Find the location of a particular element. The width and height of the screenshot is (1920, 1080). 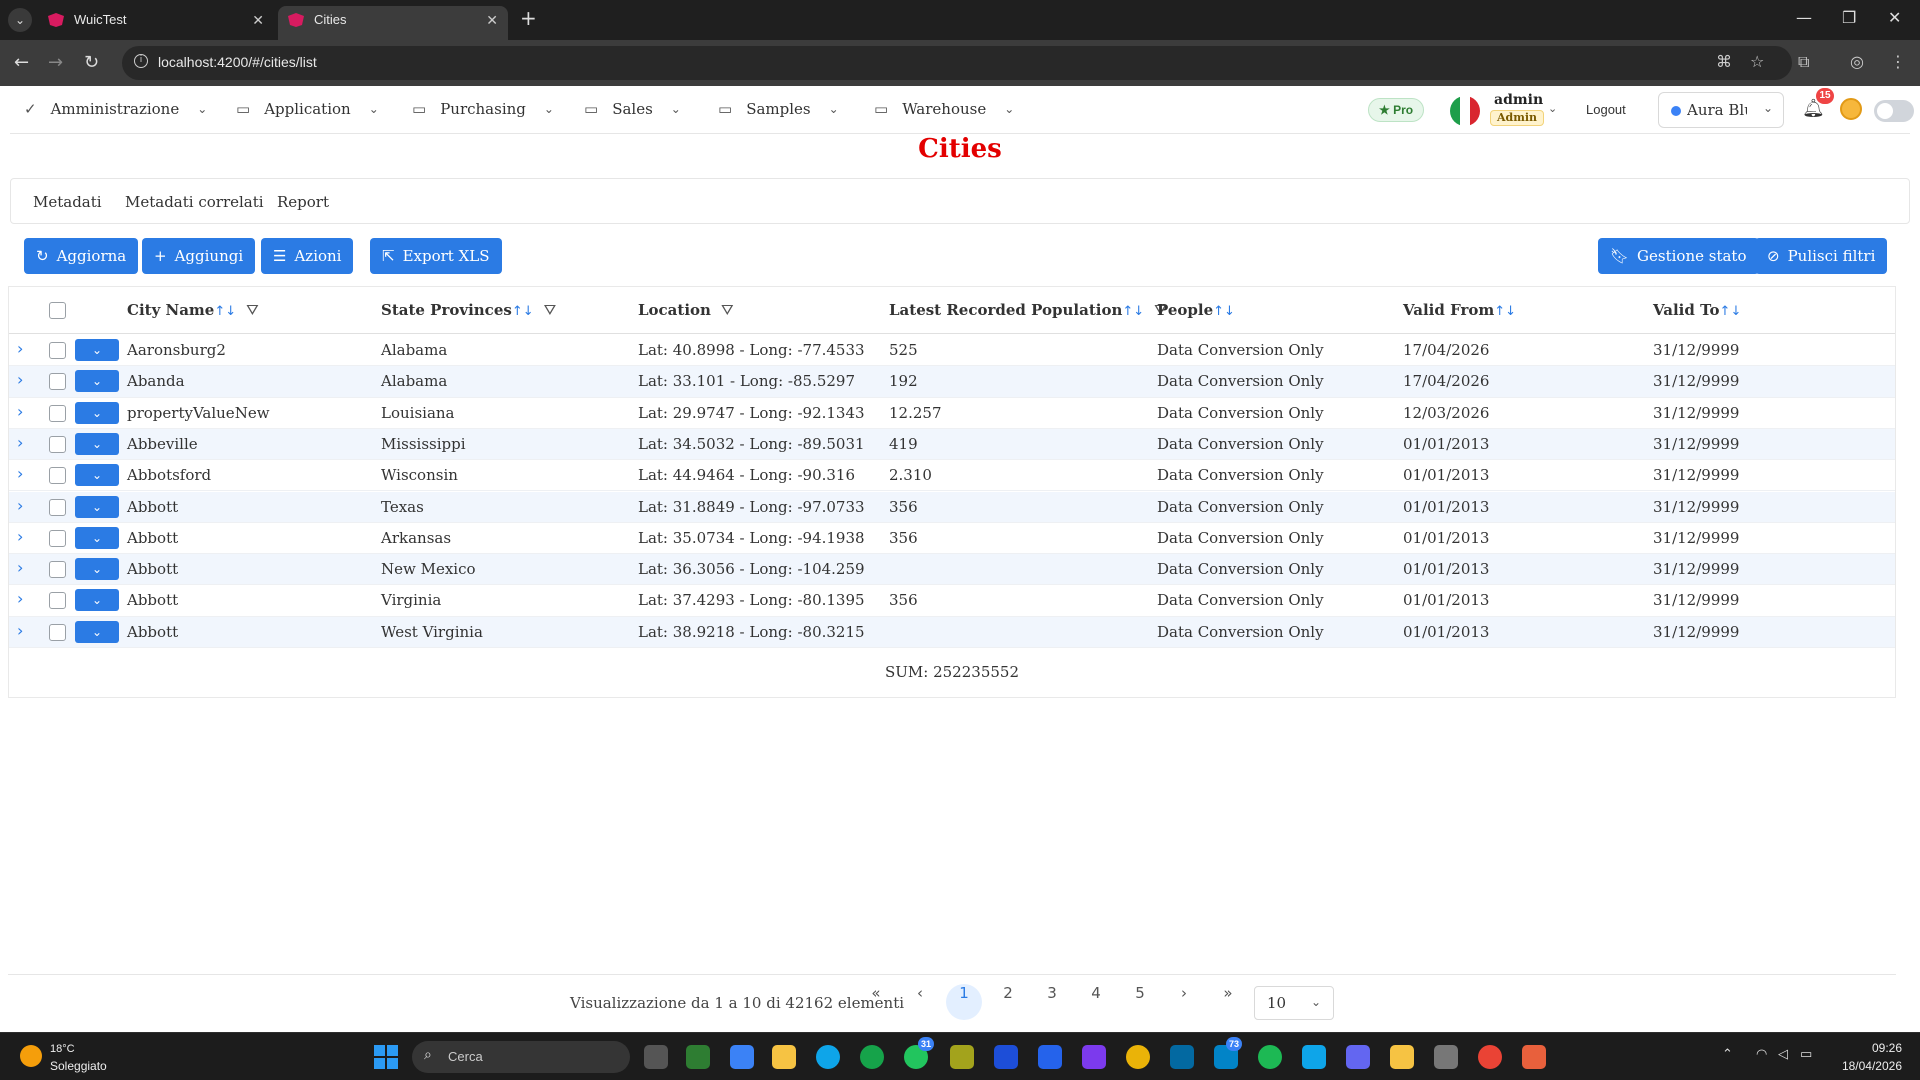

clock-date: 18/04/2026 is located at coordinates (1867, 1066).